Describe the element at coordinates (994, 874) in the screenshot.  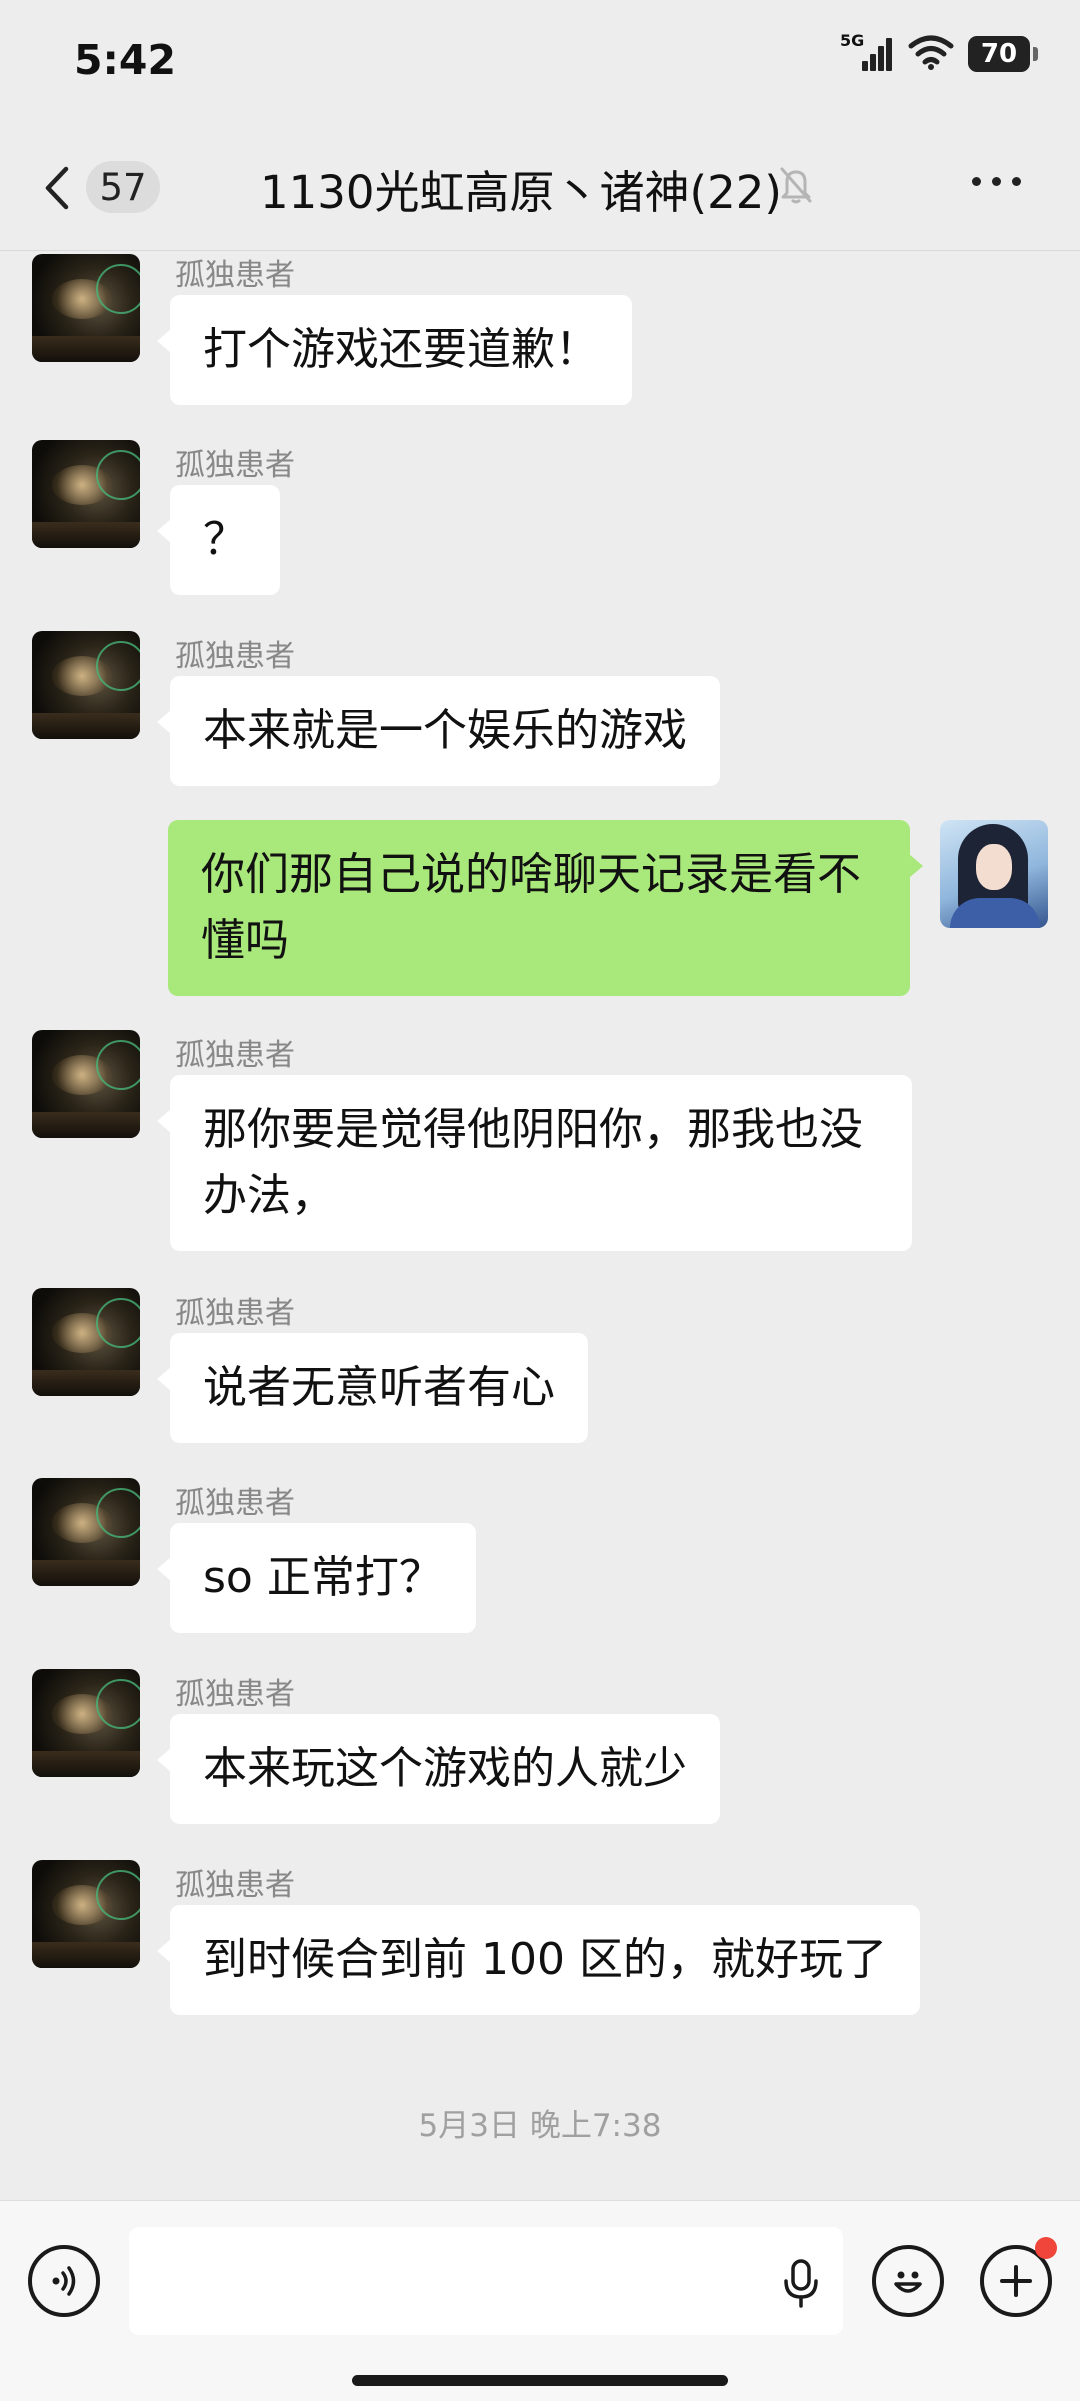
I see `avatar-self` at that location.